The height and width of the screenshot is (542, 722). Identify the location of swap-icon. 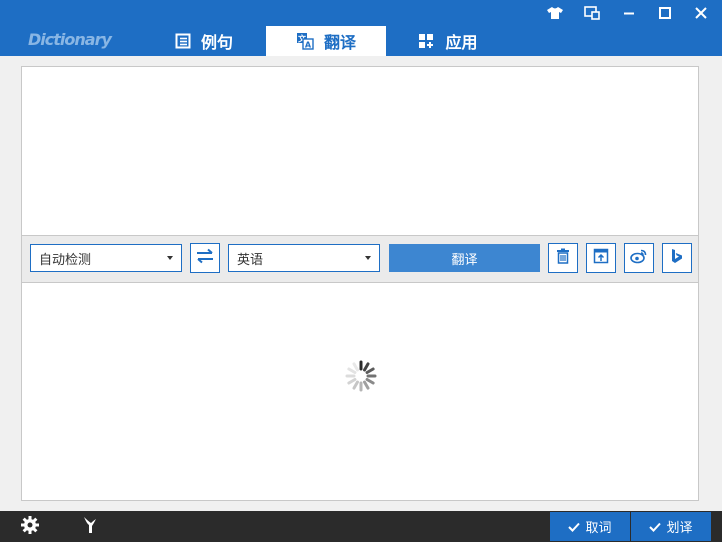
(205, 258).